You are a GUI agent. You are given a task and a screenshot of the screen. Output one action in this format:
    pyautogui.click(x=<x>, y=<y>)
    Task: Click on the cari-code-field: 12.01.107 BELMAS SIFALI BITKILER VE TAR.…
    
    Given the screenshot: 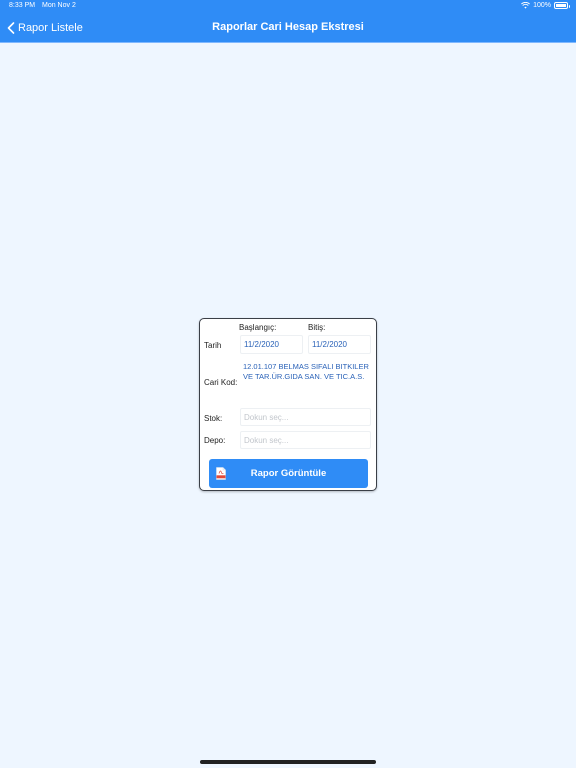 What is the action you would take?
    pyautogui.click(x=308, y=372)
    